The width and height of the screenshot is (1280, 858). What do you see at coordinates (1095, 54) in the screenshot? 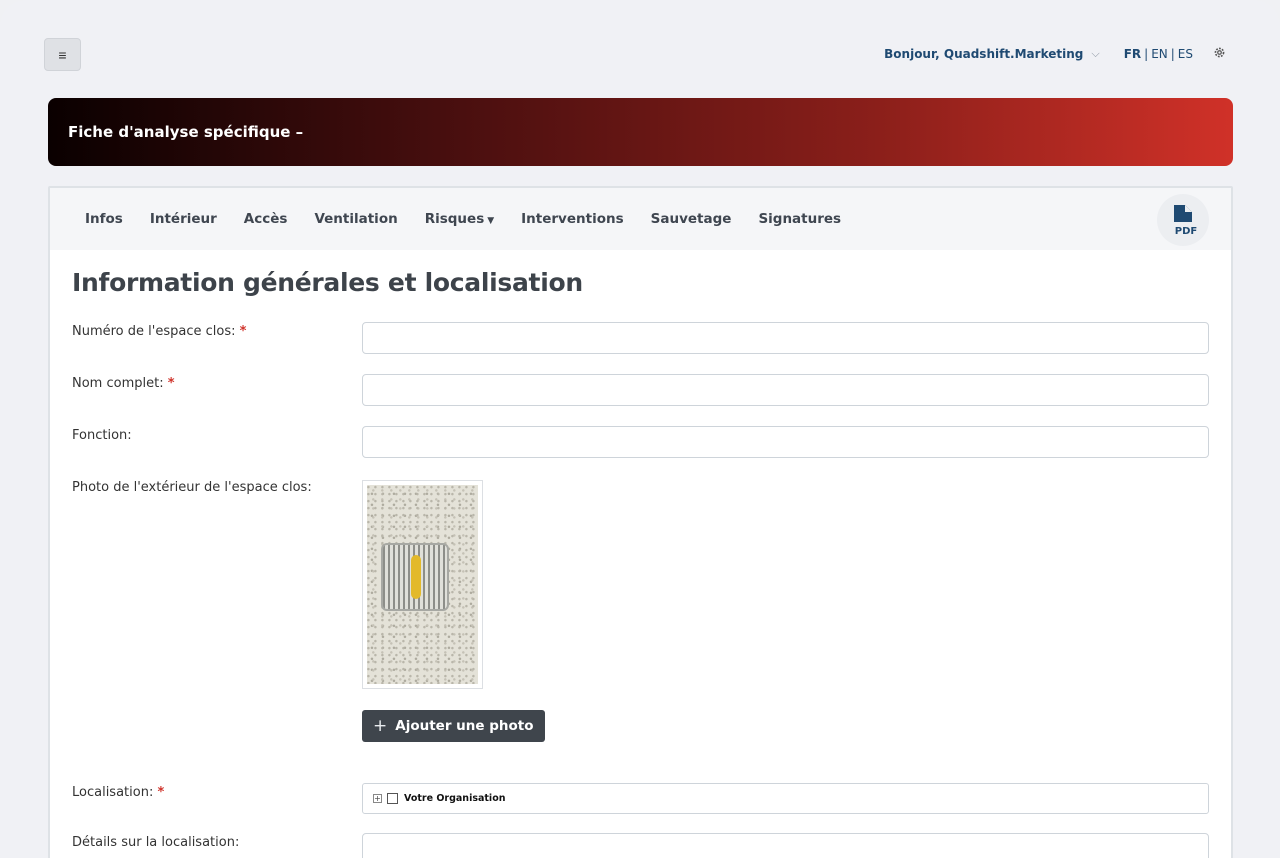
I see `chevron-down-icon: ⌵` at bounding box center [1095, 54].